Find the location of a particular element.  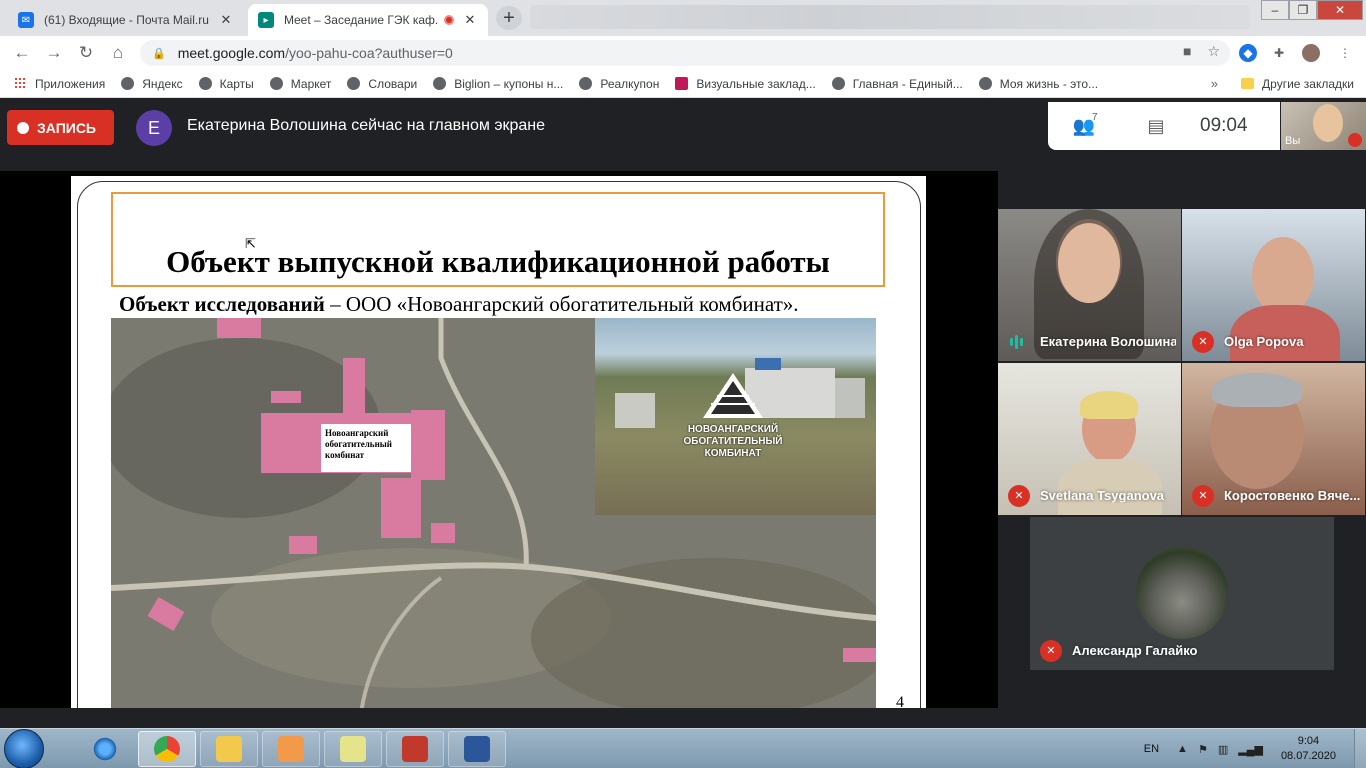

back-icon: ← is located at coordinates (22, 53).